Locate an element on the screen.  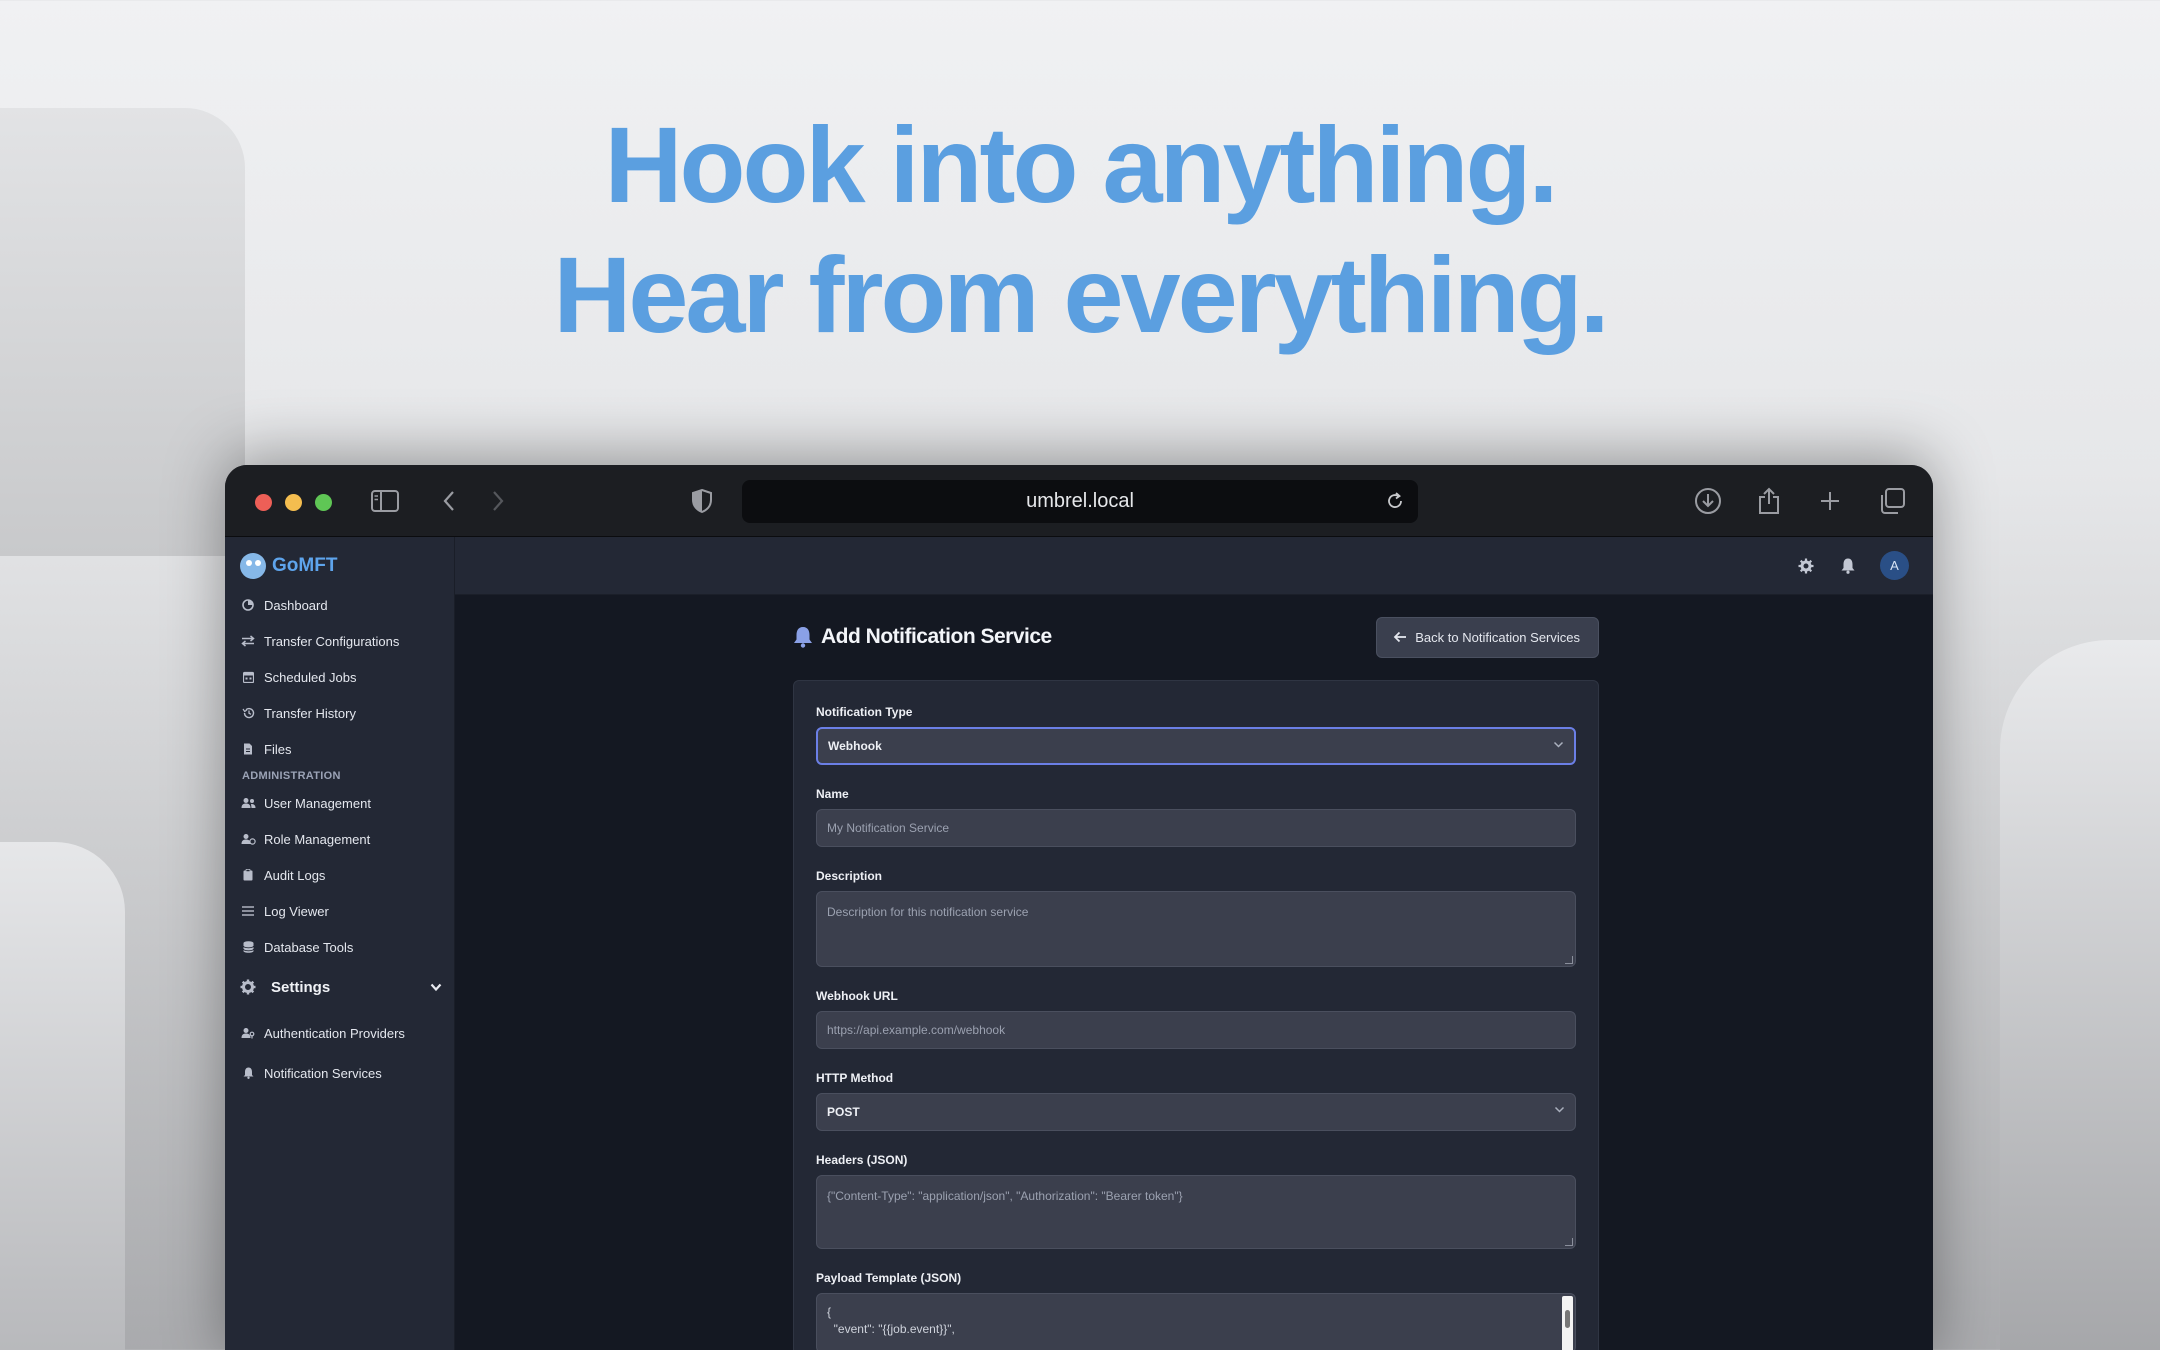
sidebar-item-database-tools: Database Tools is located at coordinates (339, 947).